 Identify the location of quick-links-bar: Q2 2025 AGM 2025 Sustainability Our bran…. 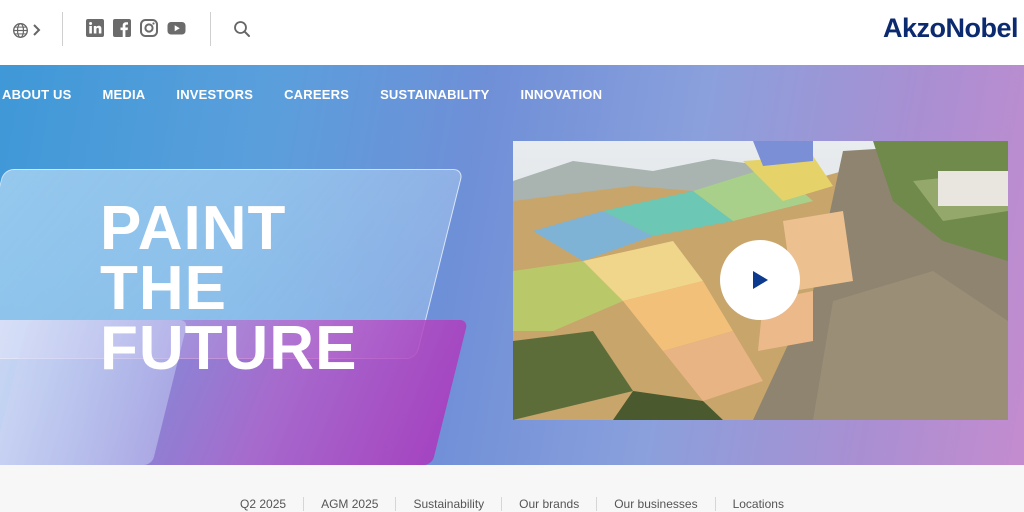
(512, 488).